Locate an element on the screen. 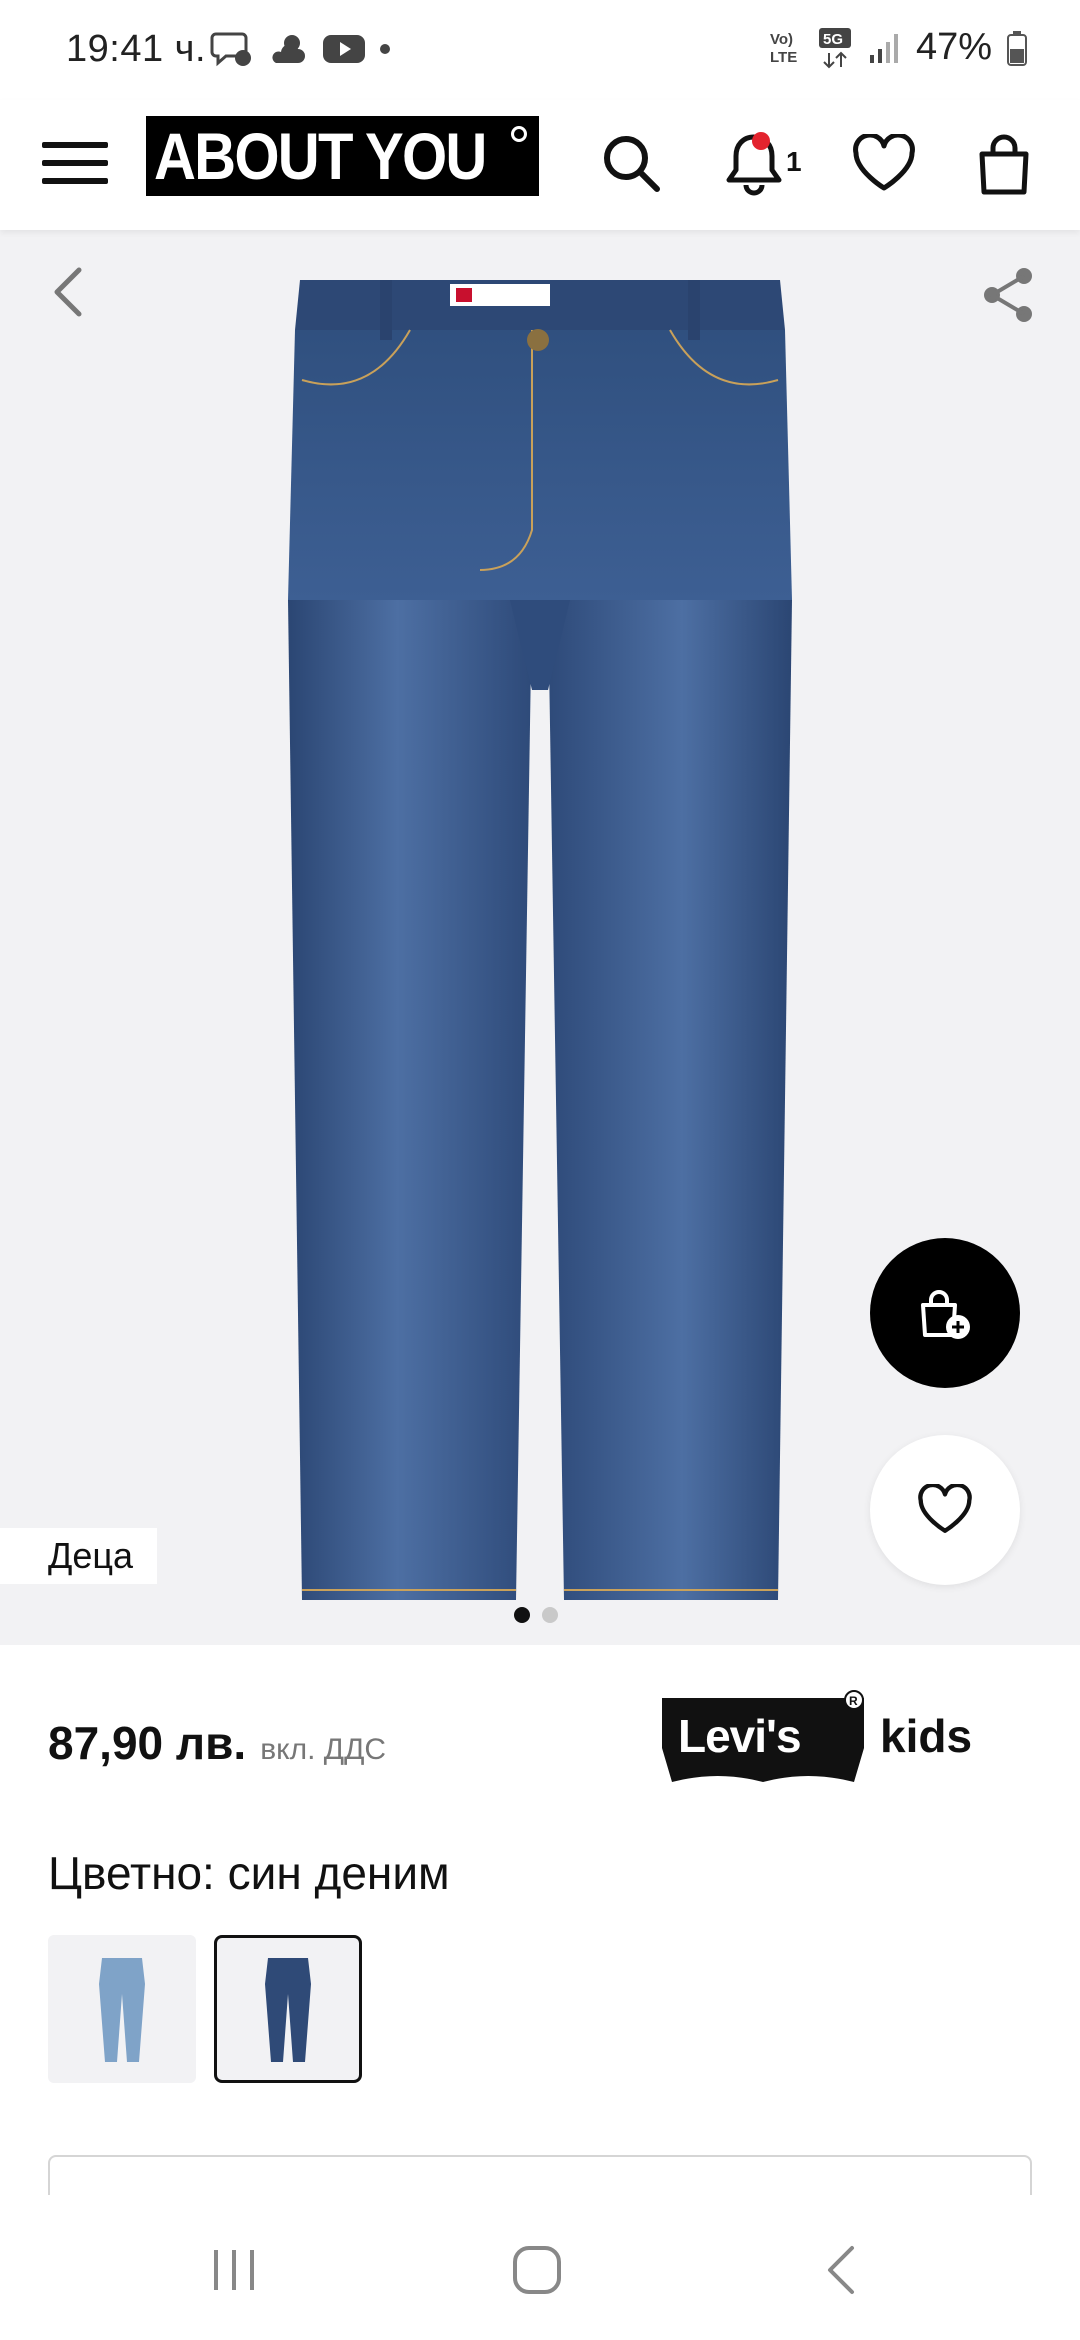  chevron-left-icon is located at coordinates (68, 292).